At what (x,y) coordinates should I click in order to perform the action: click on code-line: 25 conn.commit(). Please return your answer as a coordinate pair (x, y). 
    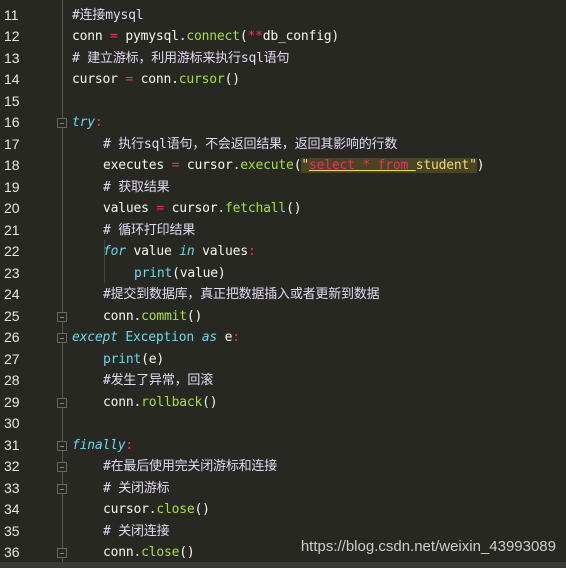
    Looking at the image, I should click on (283, 317).